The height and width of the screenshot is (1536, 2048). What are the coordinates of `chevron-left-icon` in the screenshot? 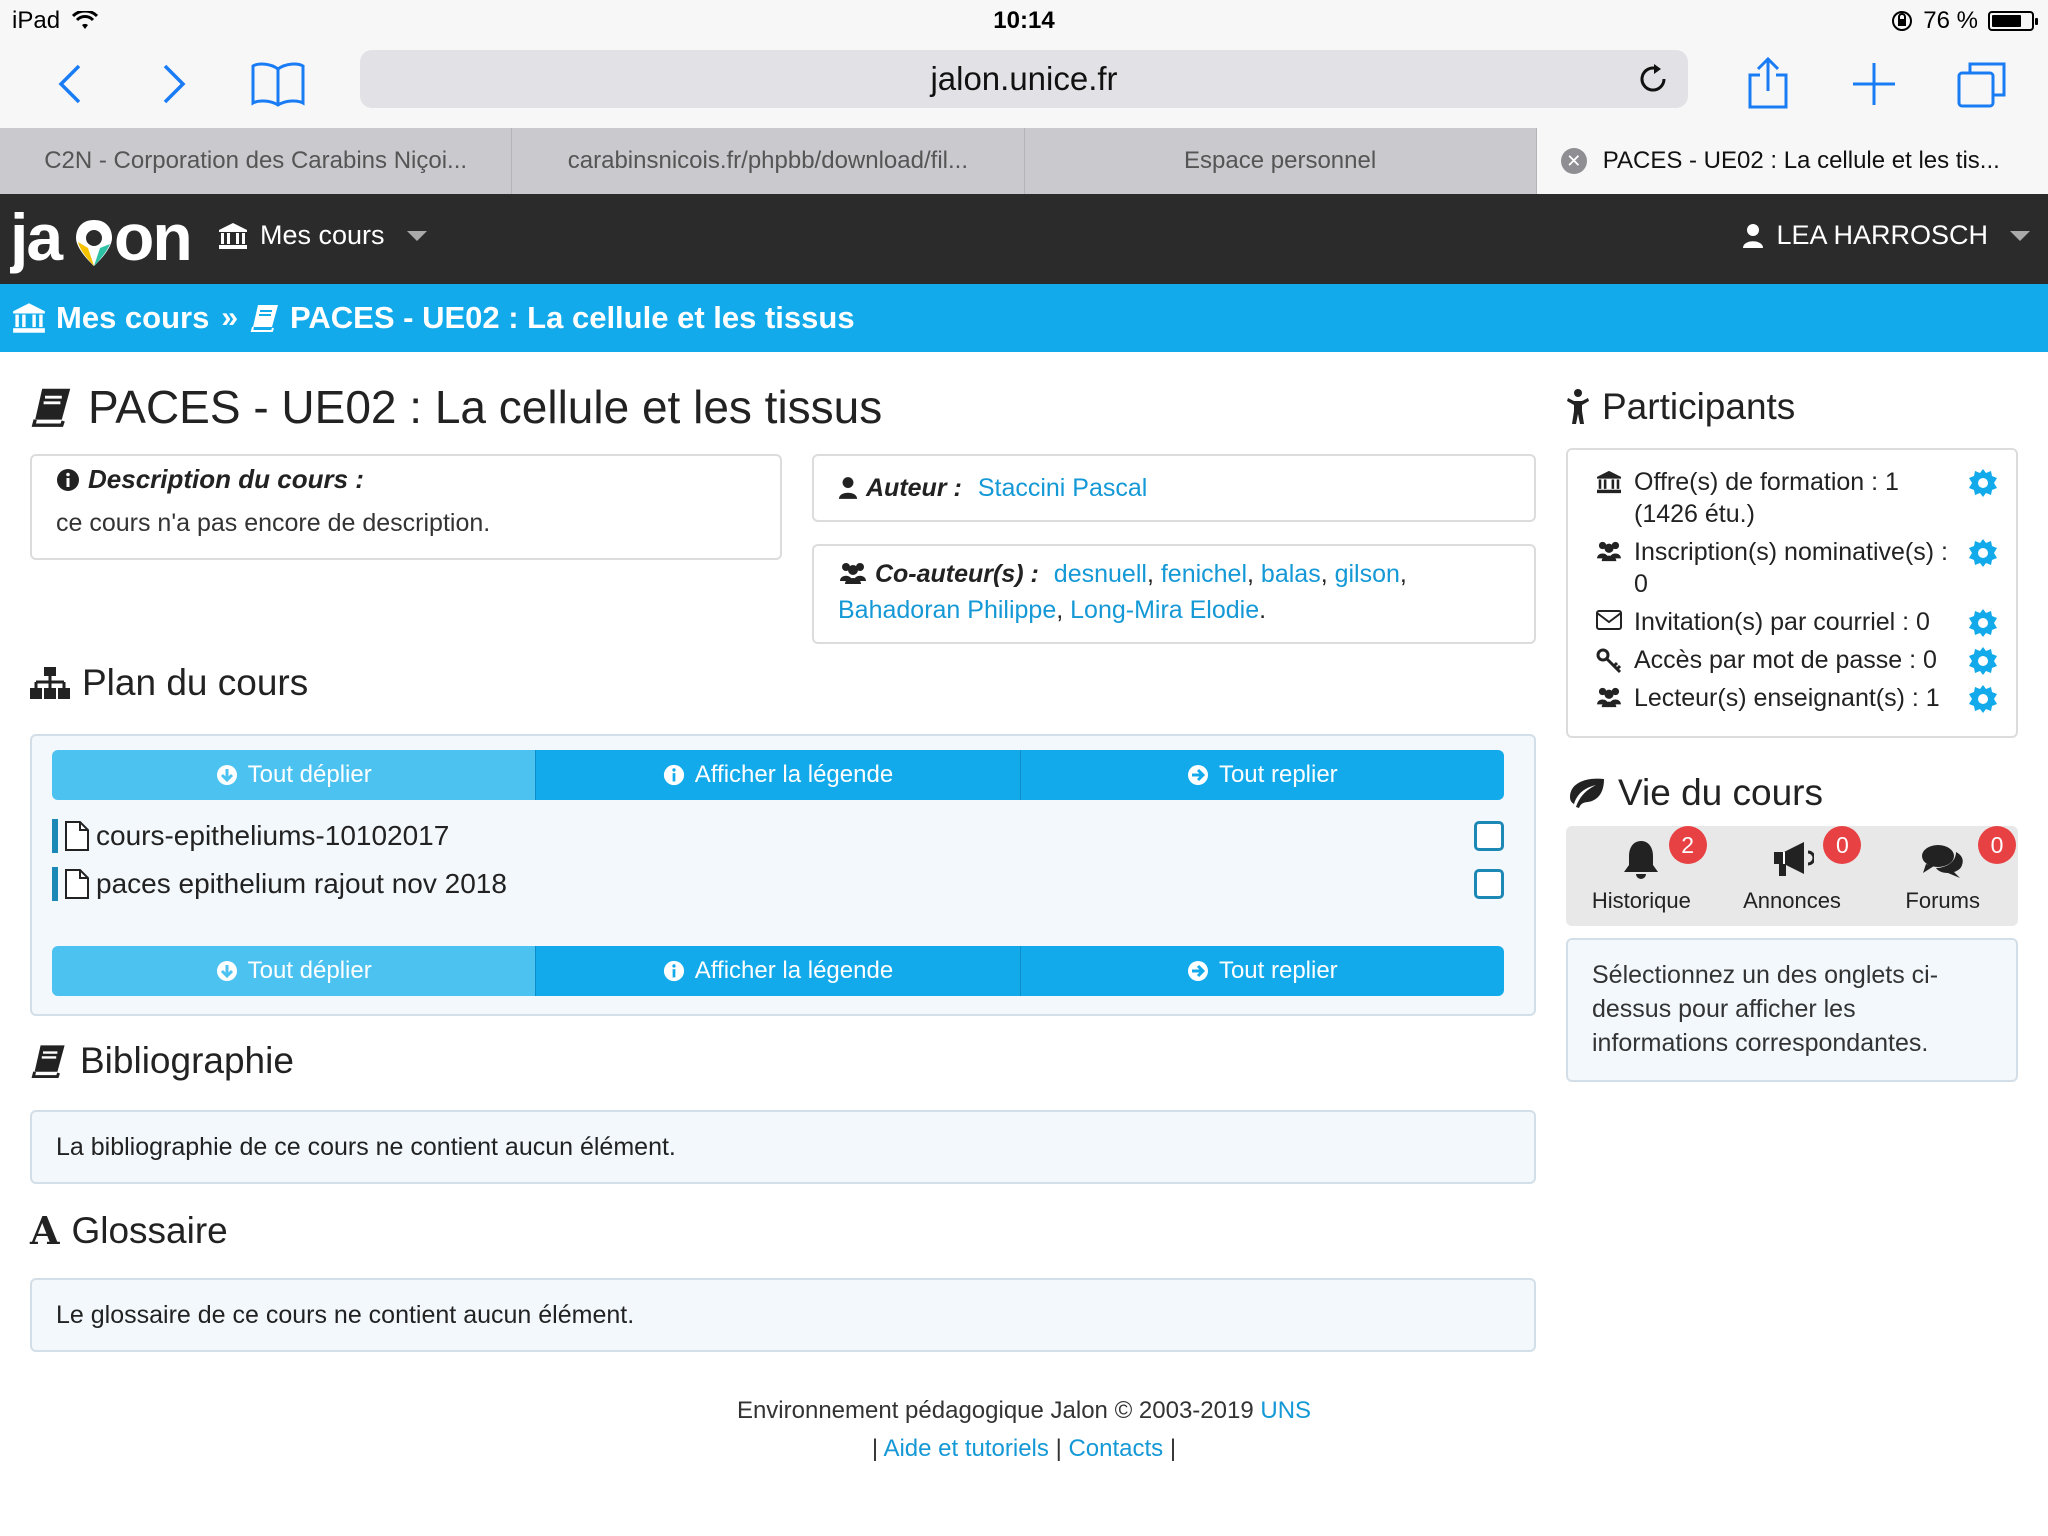 It's located at (69, 84).